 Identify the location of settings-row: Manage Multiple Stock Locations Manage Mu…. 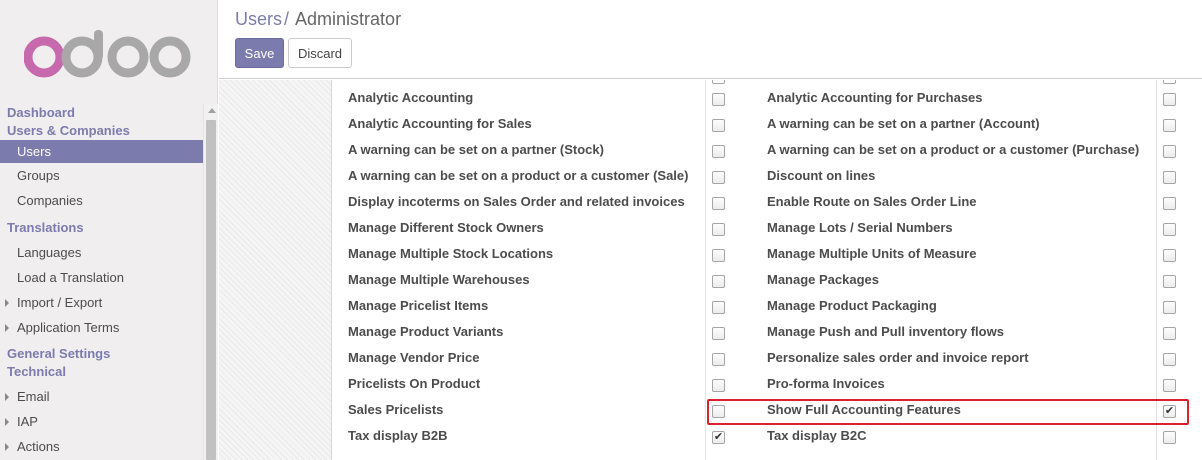
(767, 252).